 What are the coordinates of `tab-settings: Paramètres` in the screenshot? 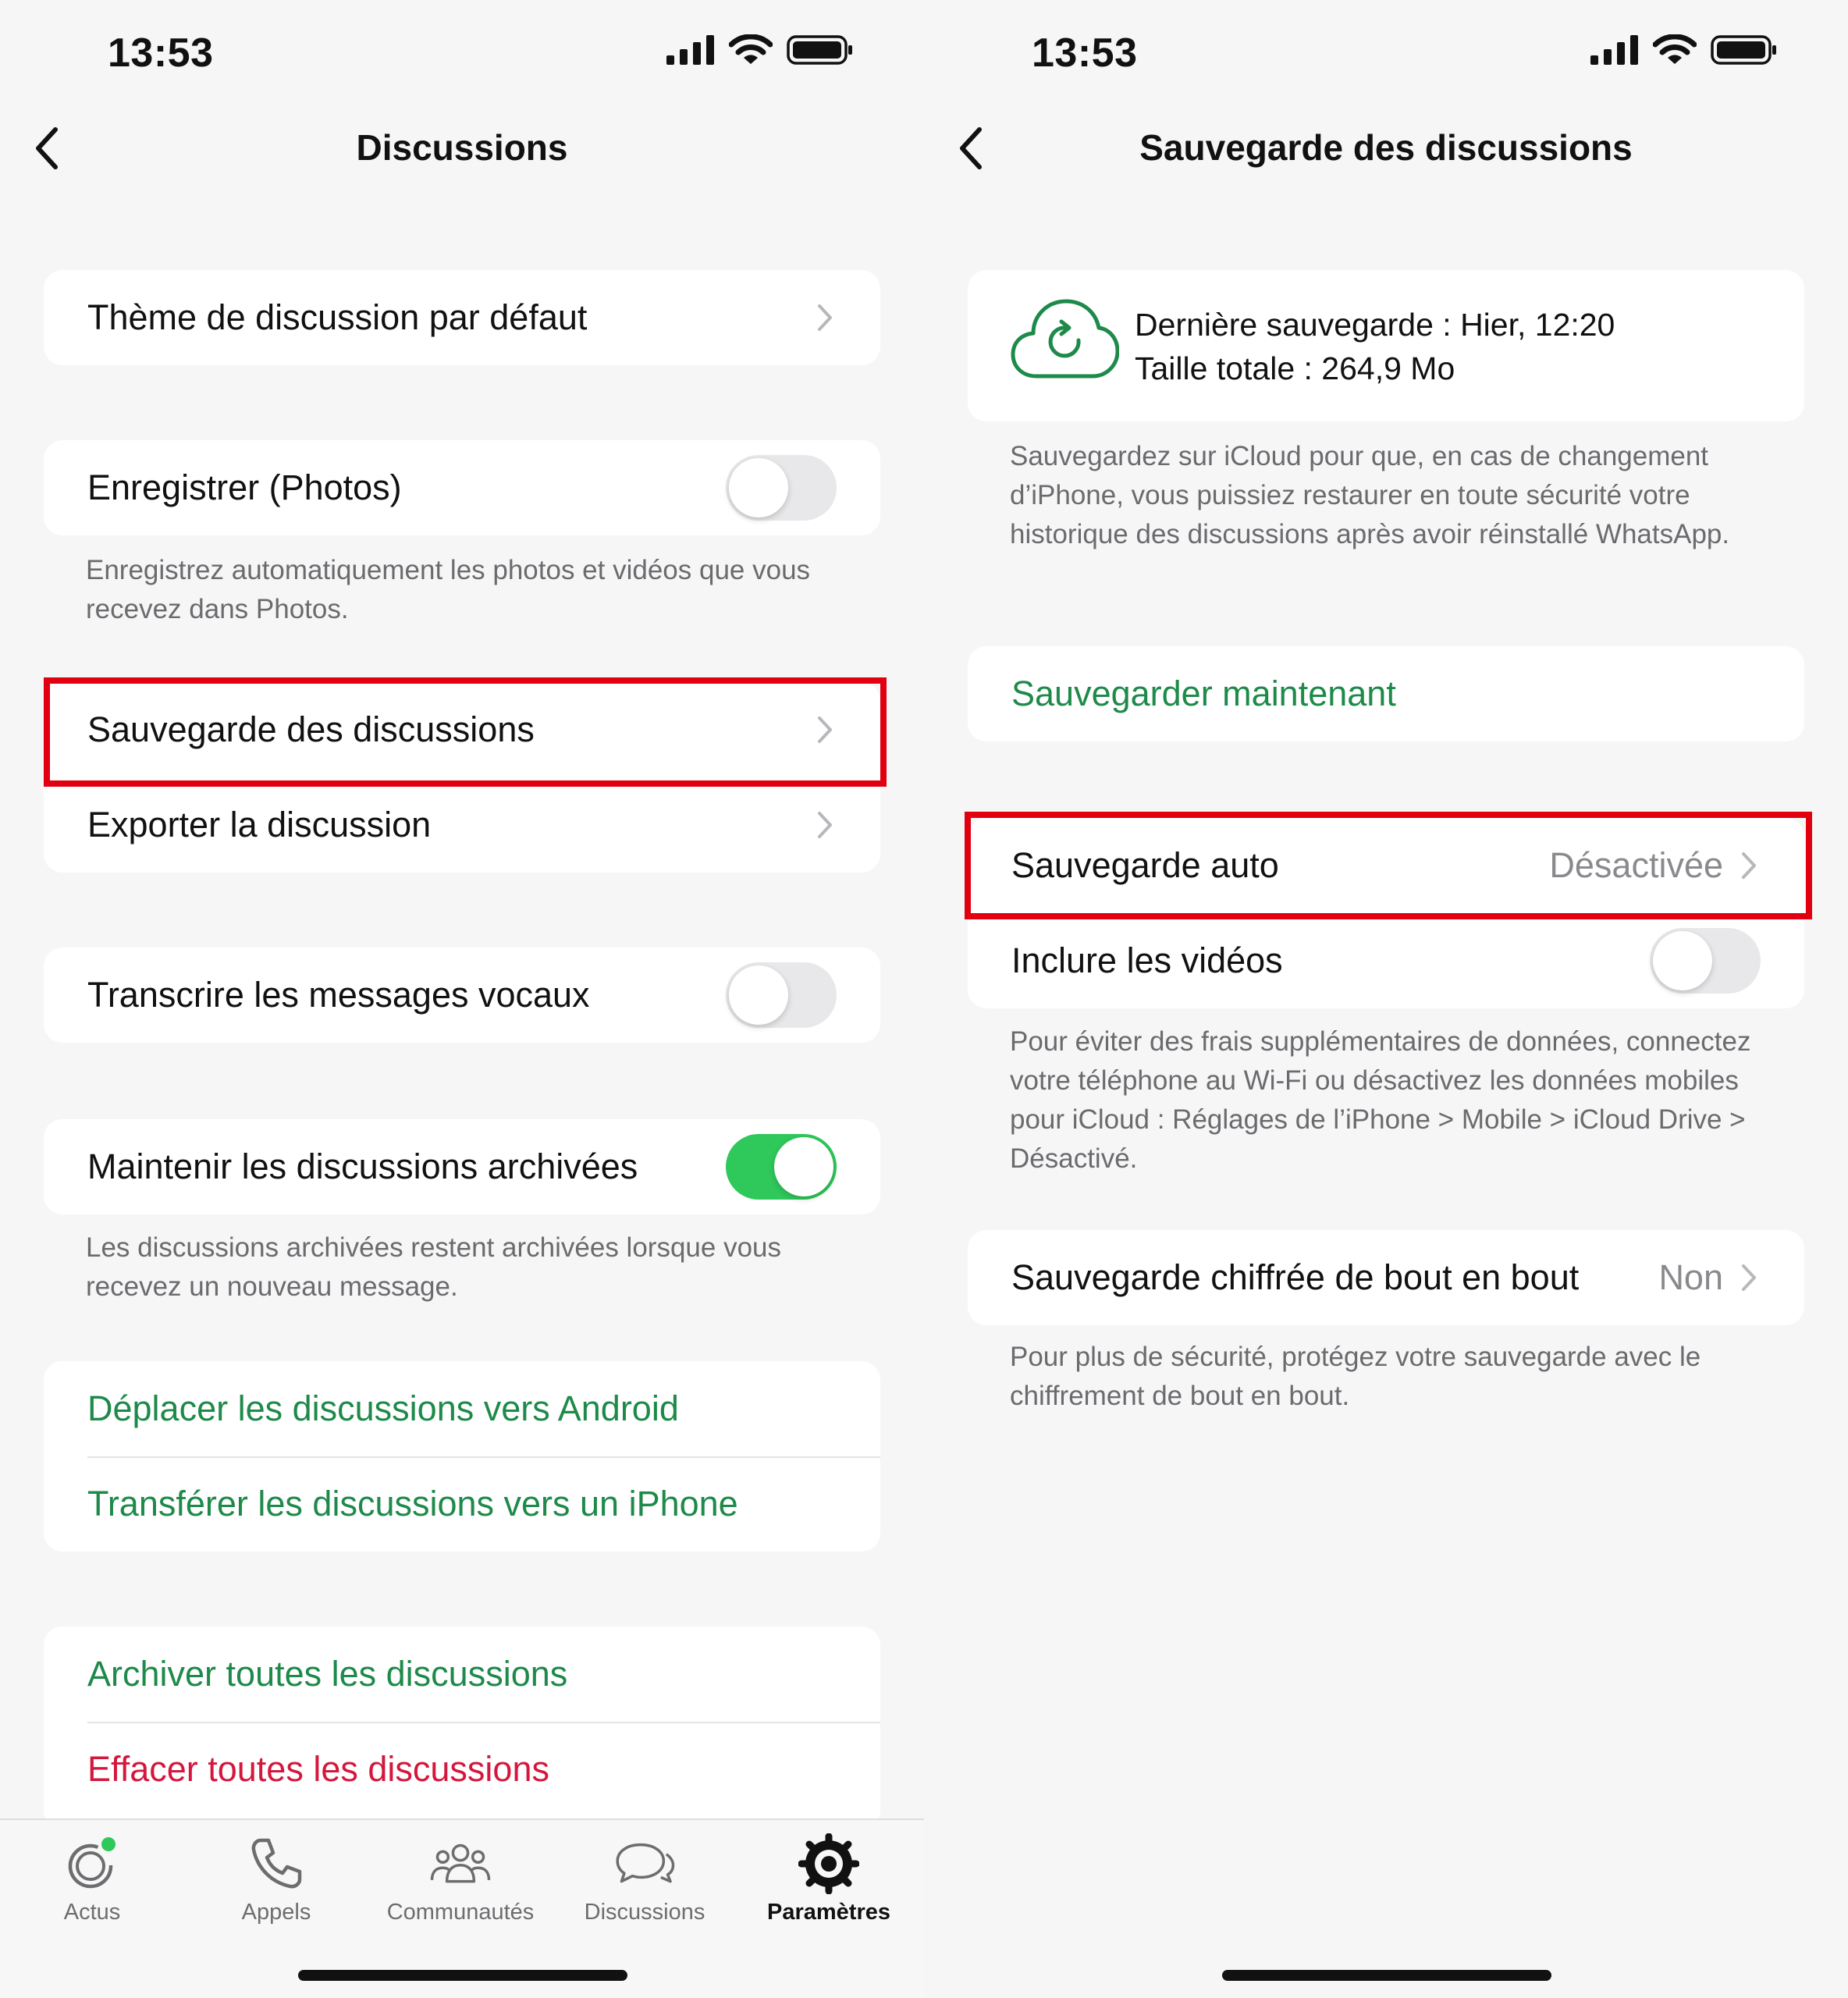 It's located at (829, 1879).